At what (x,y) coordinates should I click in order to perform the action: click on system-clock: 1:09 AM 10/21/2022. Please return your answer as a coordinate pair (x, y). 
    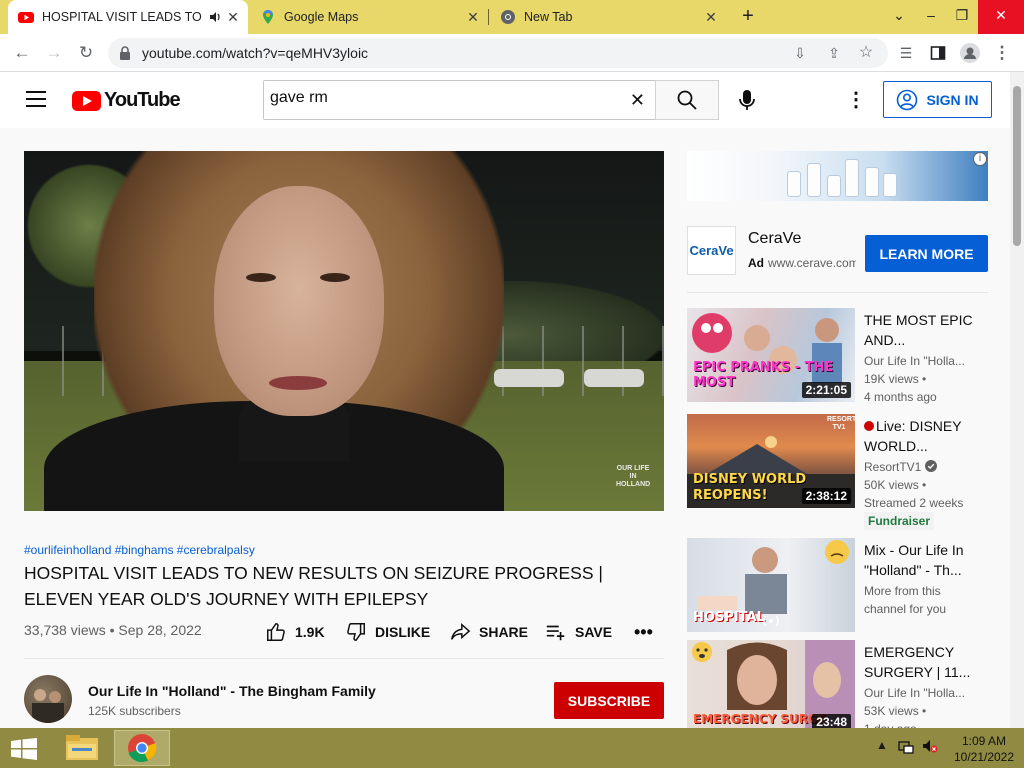
    Looking at the image, I should click on (984, 749).